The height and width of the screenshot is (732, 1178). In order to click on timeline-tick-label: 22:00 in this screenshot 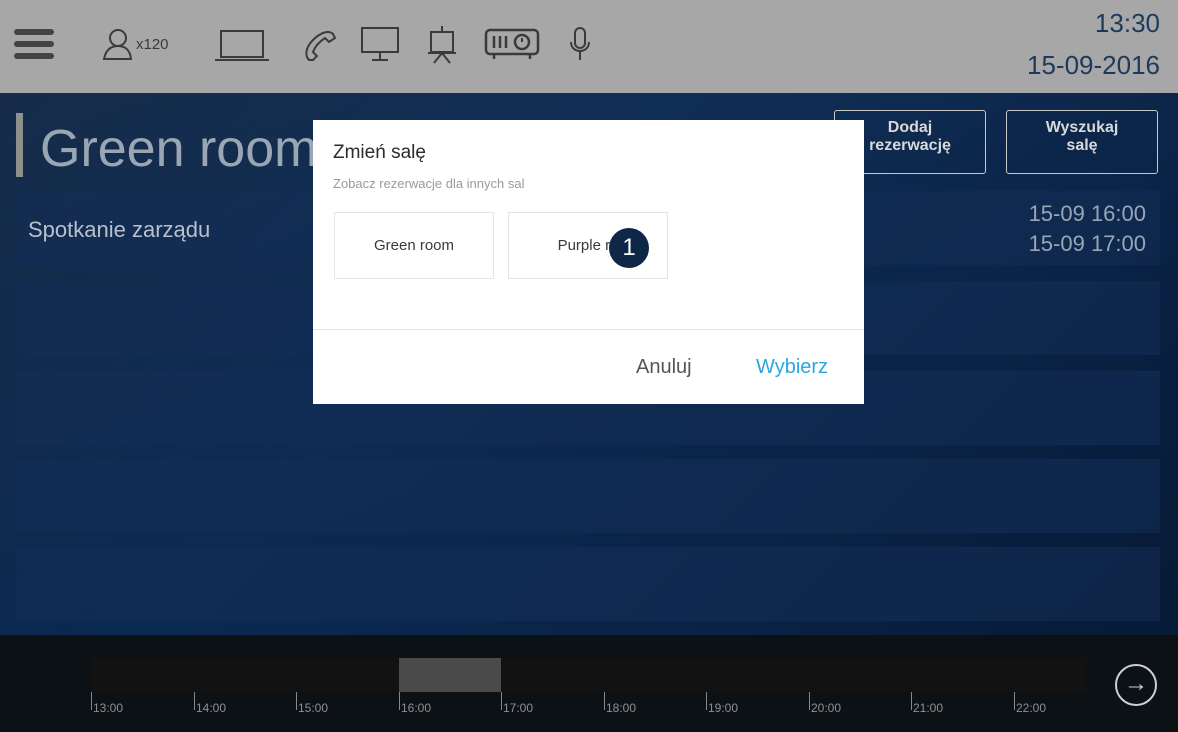, I will do `click(1031, 708)`.